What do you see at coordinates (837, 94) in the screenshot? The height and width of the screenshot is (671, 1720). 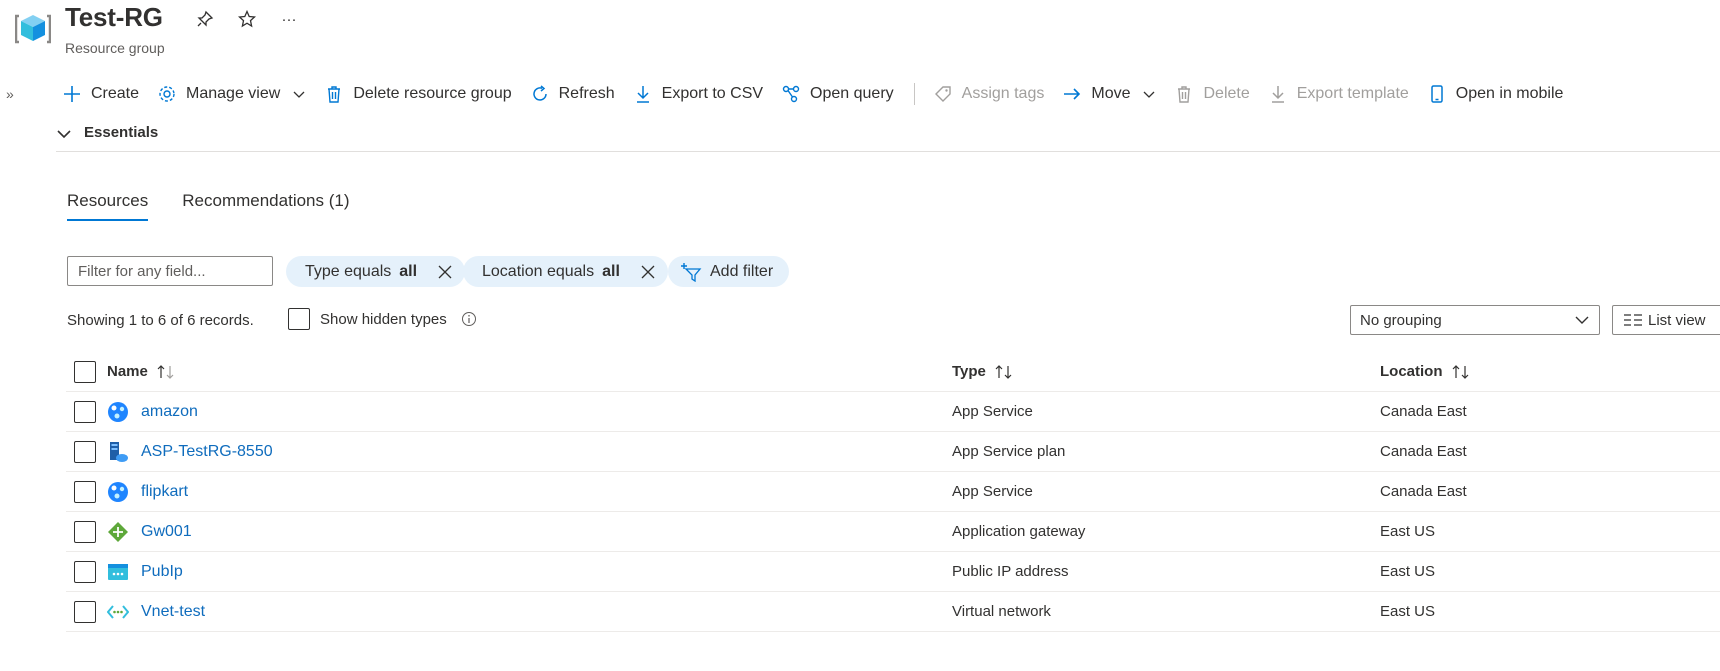 I see `open-query-button: Open query` at bounding box center [837, 94].